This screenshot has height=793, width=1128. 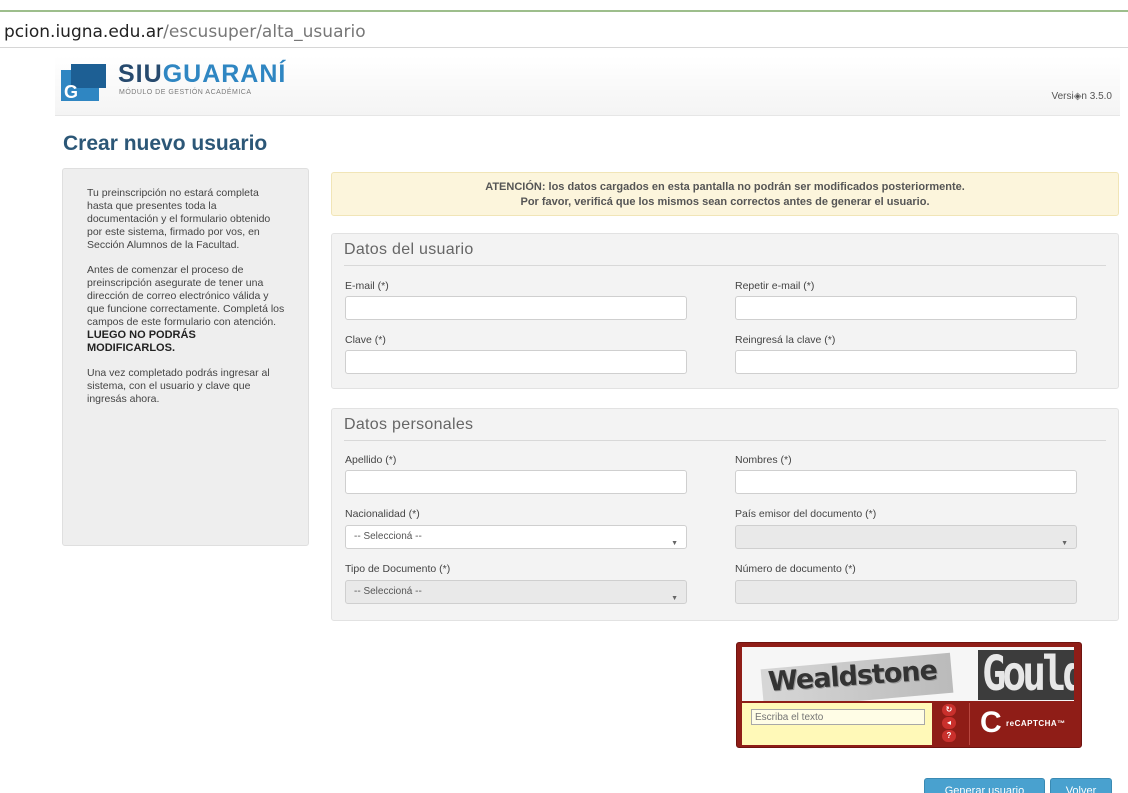 I want to click on firstname-field, so click(x=906, y=482).